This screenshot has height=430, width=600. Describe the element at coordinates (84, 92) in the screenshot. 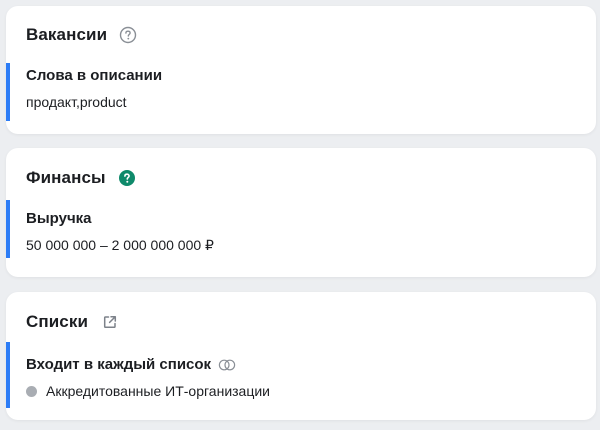

I see `vacancies-description-filter: Слова в описании продакт,product` at that location.